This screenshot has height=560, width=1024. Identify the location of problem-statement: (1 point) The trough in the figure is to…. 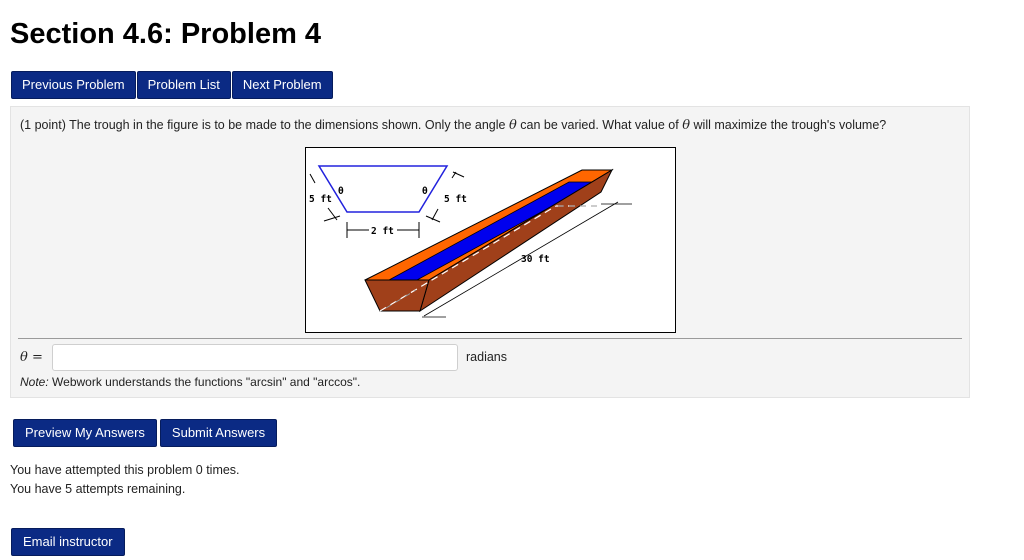
(453, 125).